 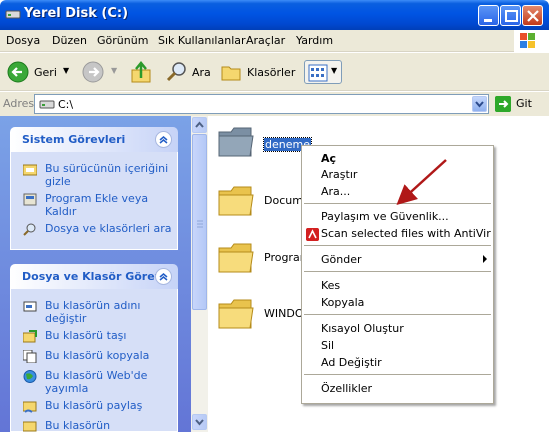 I want to click on annotation-arrow-icon, so click(x=421, y=182).